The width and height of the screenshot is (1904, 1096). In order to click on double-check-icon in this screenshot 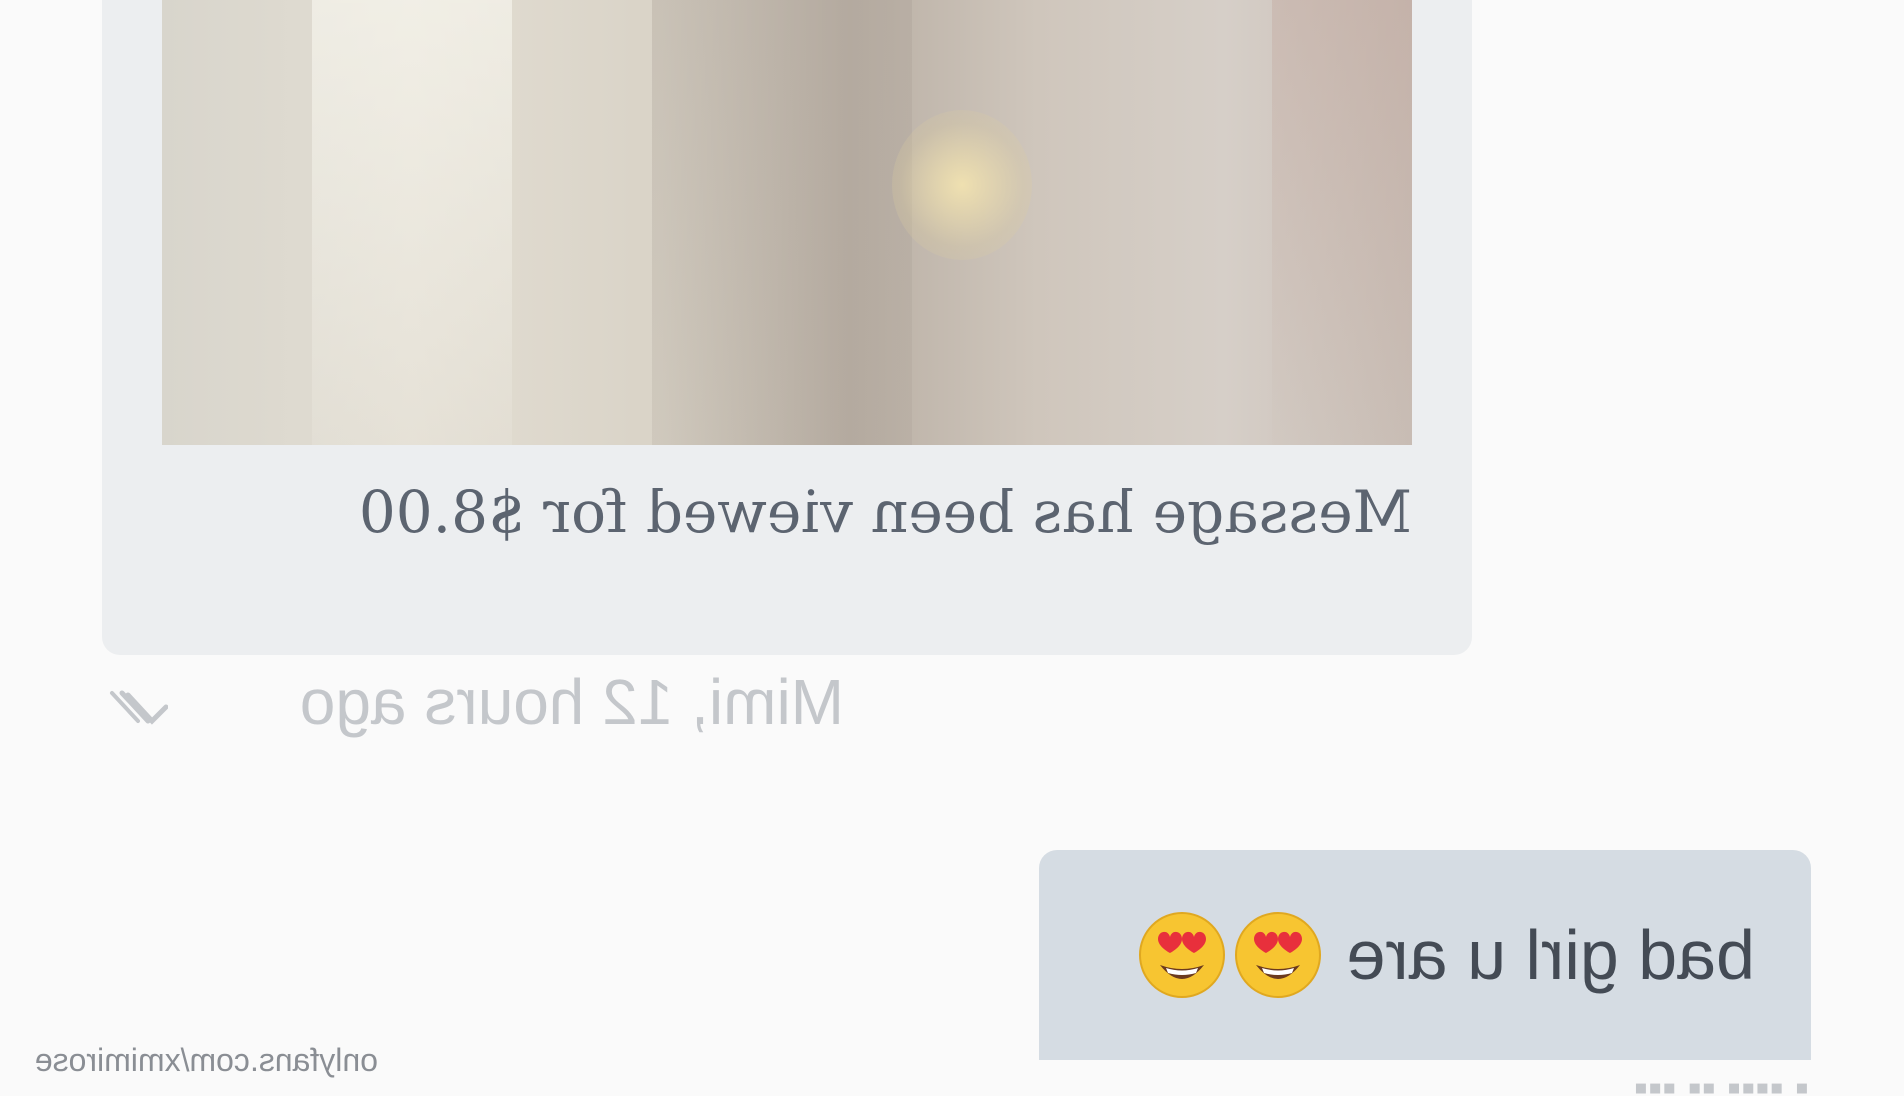, I will do `click(139, 707)`.